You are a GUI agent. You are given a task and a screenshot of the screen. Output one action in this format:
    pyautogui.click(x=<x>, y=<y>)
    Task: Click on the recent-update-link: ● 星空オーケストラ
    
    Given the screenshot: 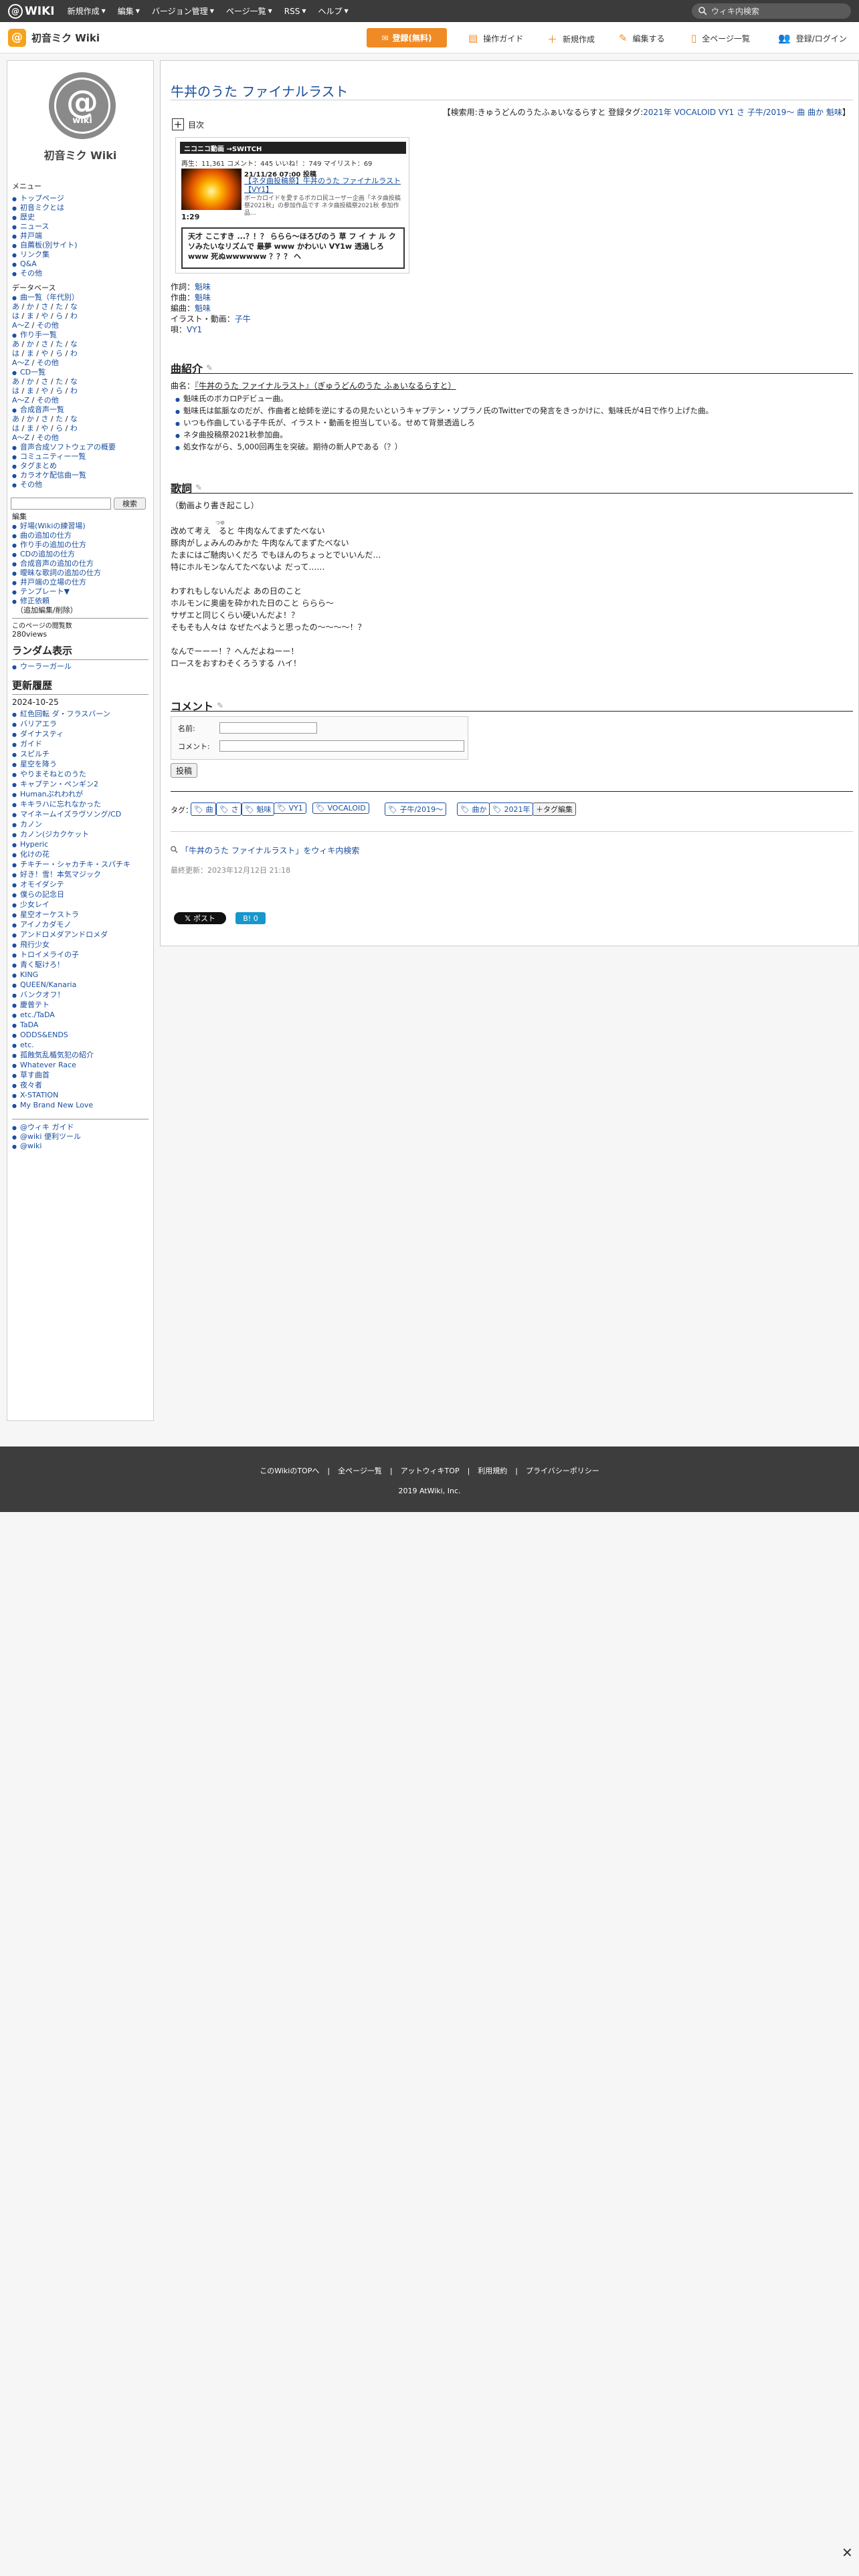 What is the action you would take?
    pyautogui.click(x=46, y=915)
    